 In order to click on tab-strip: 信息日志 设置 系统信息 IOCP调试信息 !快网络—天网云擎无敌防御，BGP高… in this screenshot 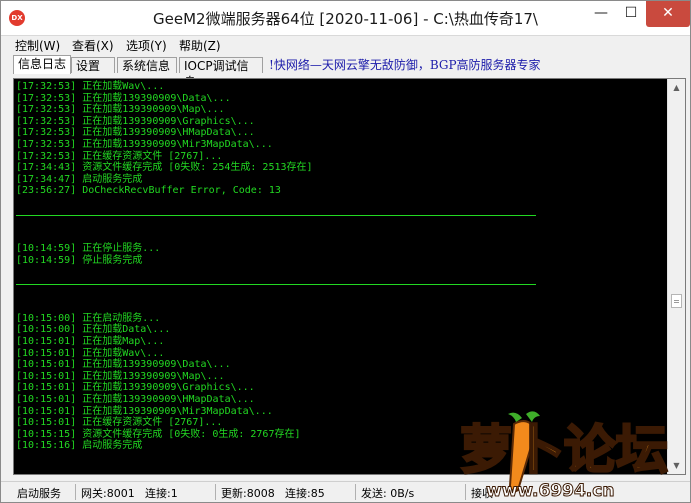, I will do `click(345, 71)`.